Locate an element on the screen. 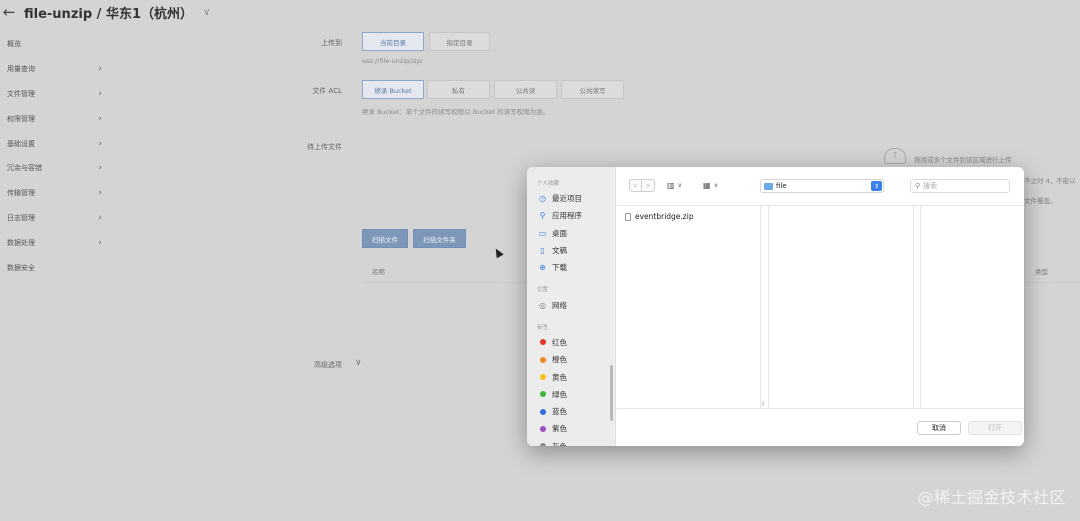 This screenshot has width=1080, height=521. acl-inherit-option: 继承 Bucket is located at coordinates (393, 89).